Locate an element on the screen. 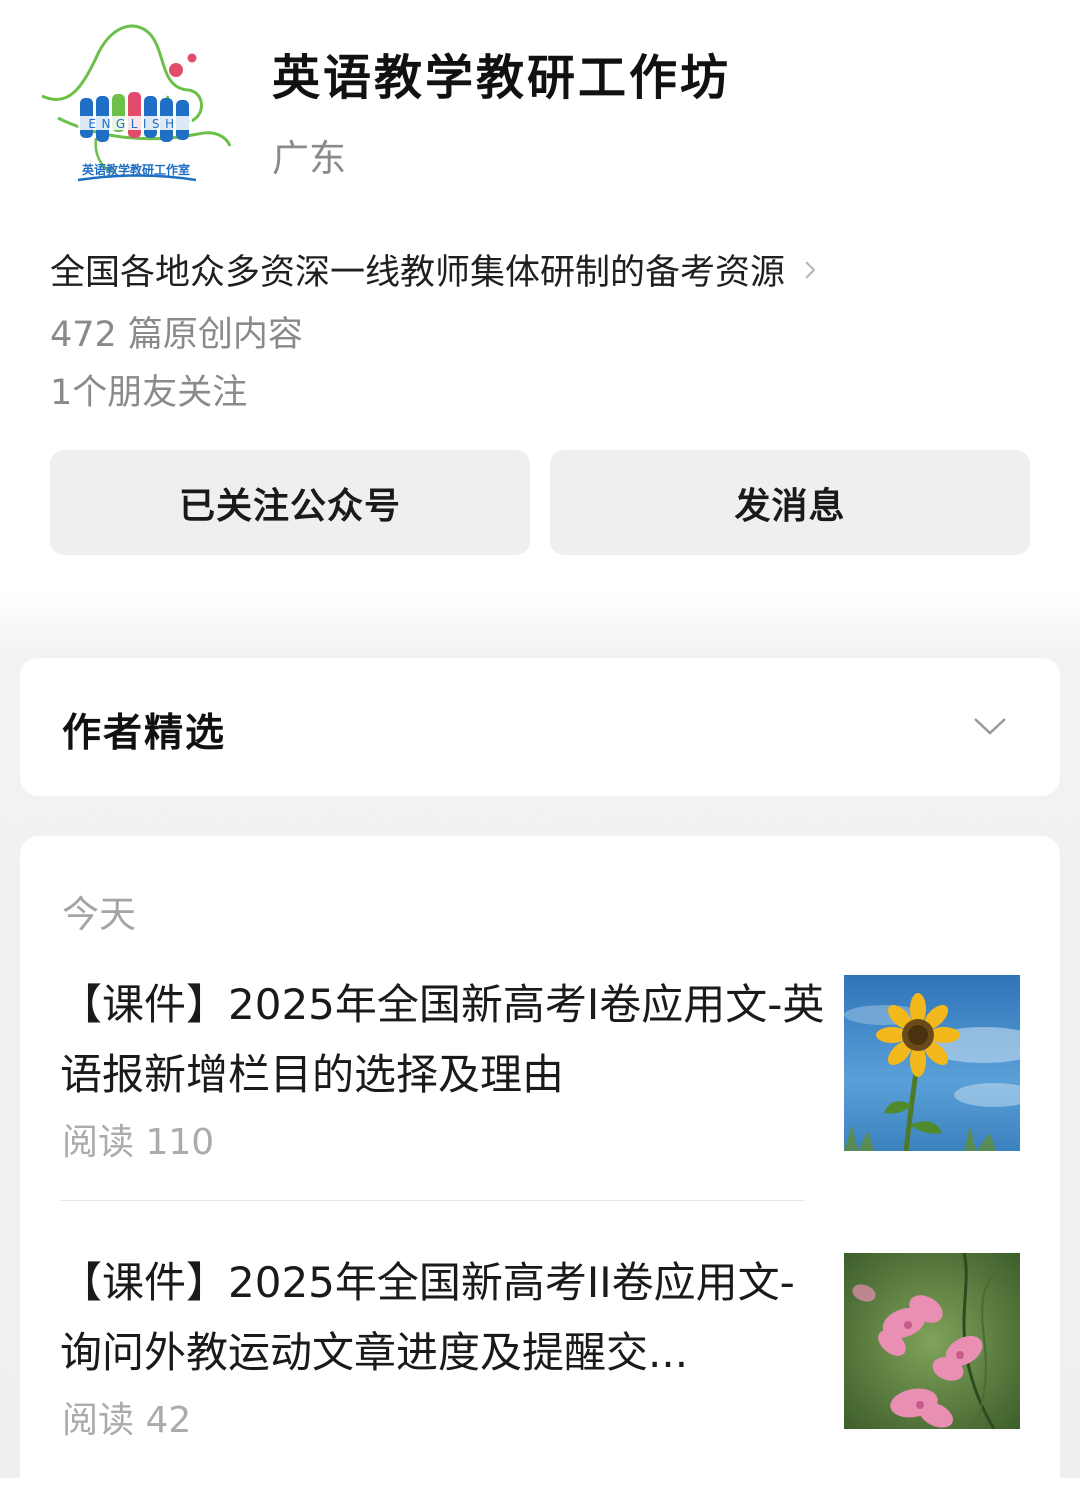 This screenshot has height=1496, width=1080. article-read-count: 阅读 110 is located at coordinates (138, 1142).